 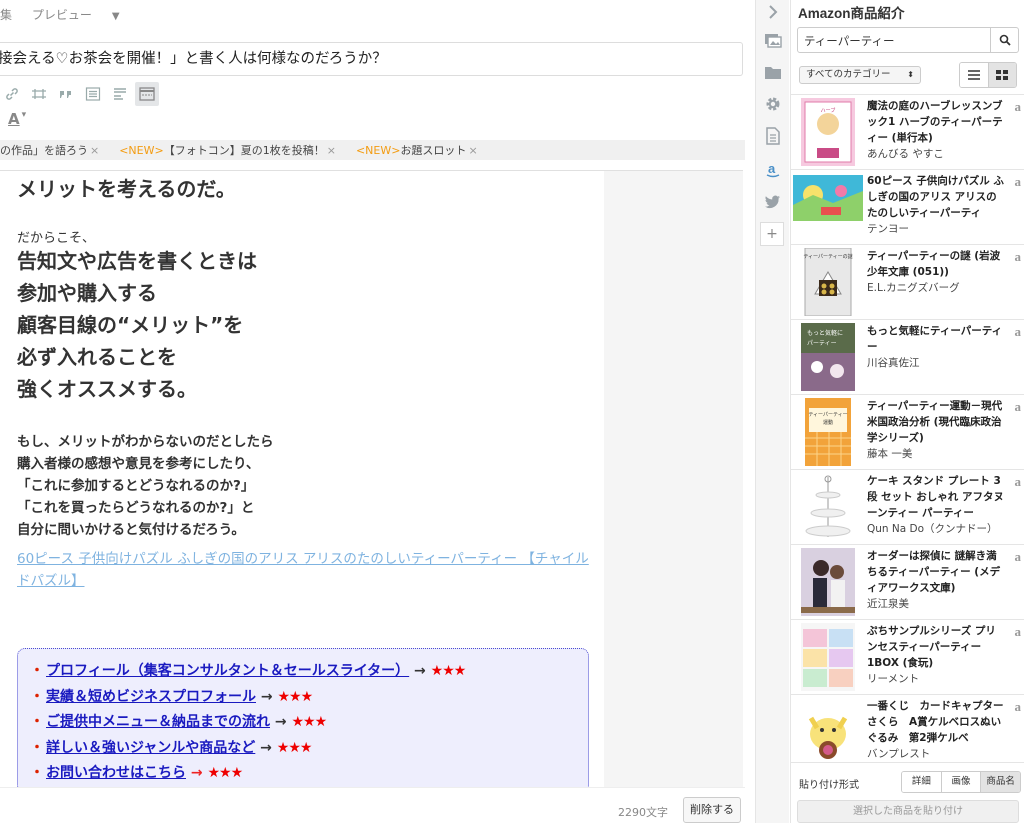 I want to click on format-toolbar, so click(x=81, y=94).